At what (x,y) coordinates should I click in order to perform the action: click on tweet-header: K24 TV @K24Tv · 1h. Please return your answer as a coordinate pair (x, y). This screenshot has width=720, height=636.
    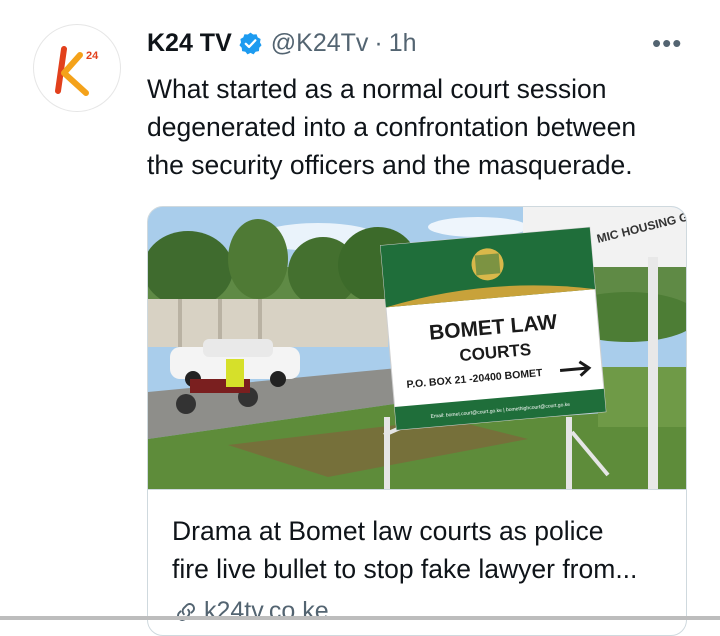
    Looking at the image, I should click on (282, 43).